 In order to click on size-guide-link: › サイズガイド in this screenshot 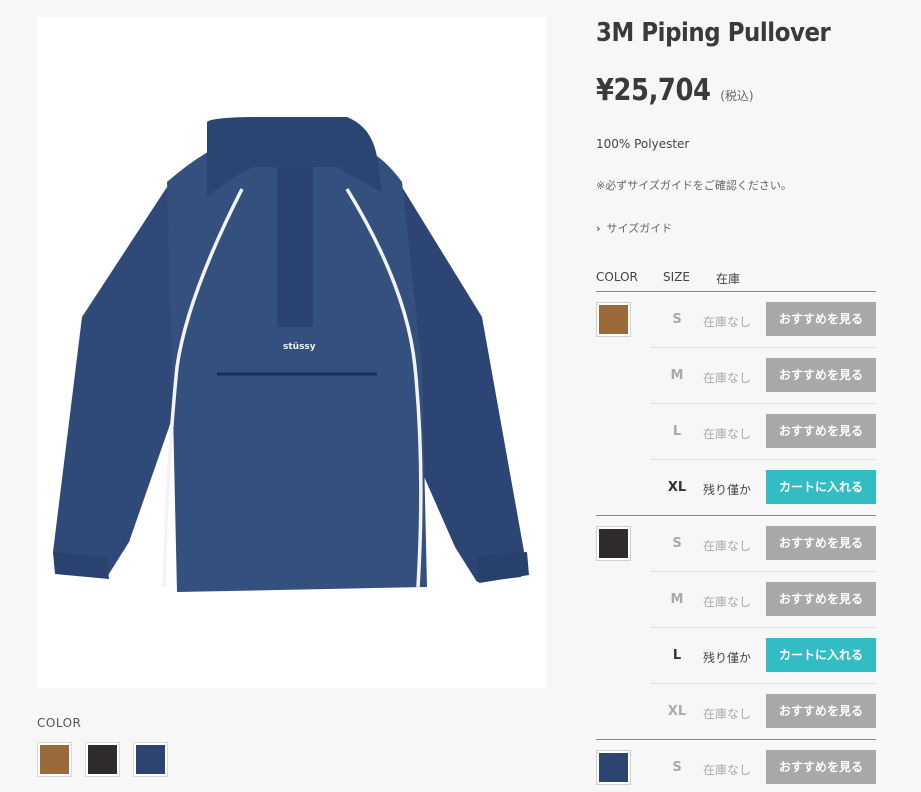, I will do `click(634, 228)`.